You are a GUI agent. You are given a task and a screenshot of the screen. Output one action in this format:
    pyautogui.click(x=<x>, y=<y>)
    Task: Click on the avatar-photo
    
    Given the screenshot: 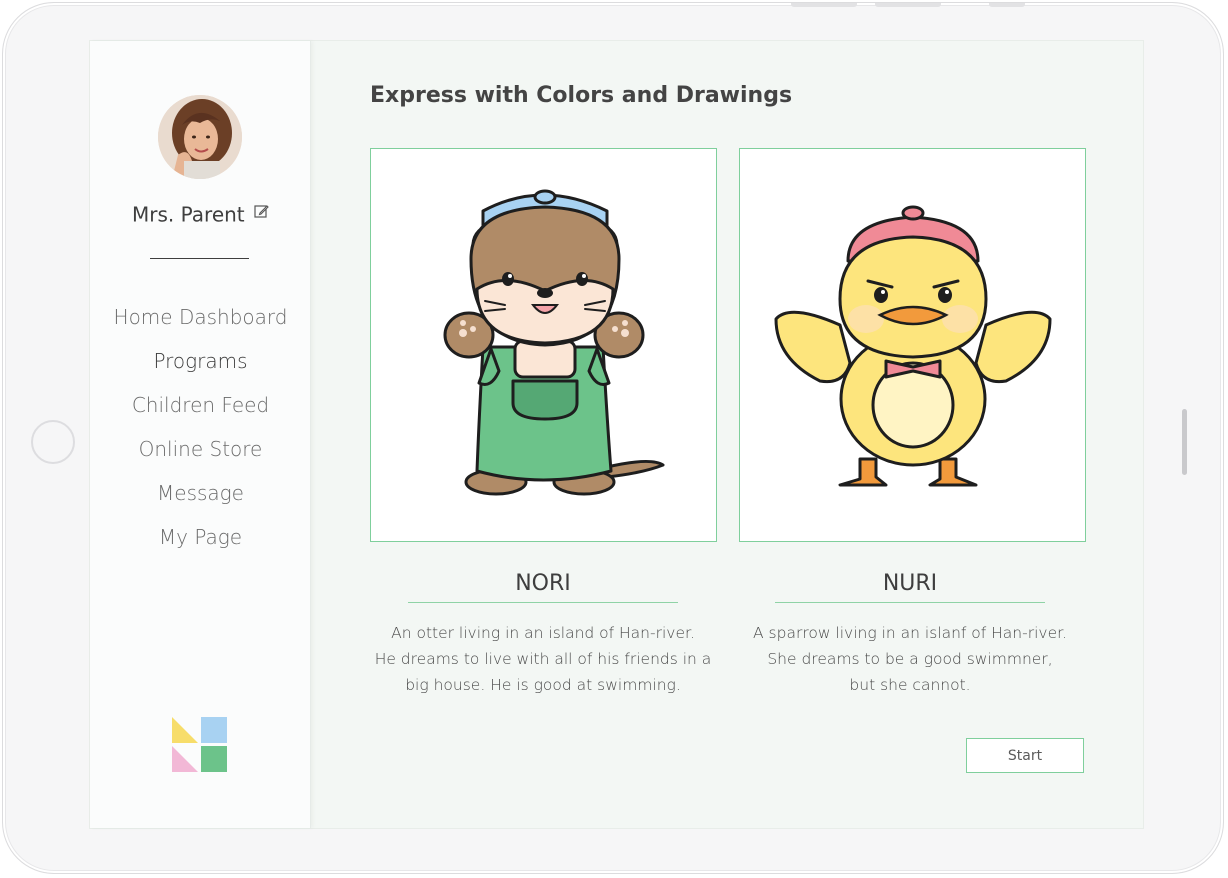 What is the action you would take?
    pyautogui.click(x=200, y=137)
    